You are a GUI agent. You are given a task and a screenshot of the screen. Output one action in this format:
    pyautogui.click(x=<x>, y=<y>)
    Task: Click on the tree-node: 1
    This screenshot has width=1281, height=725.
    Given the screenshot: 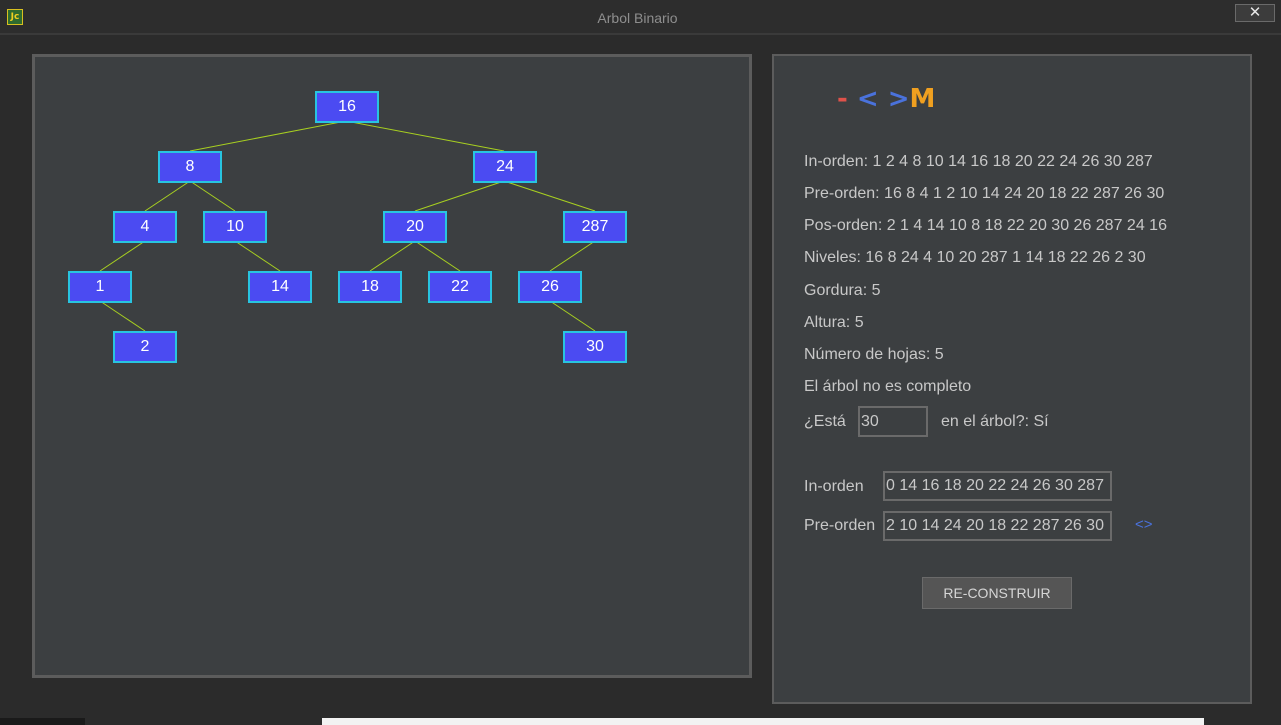 What is the action you would take?
    pyautogui.click(x=100, y=287)
    